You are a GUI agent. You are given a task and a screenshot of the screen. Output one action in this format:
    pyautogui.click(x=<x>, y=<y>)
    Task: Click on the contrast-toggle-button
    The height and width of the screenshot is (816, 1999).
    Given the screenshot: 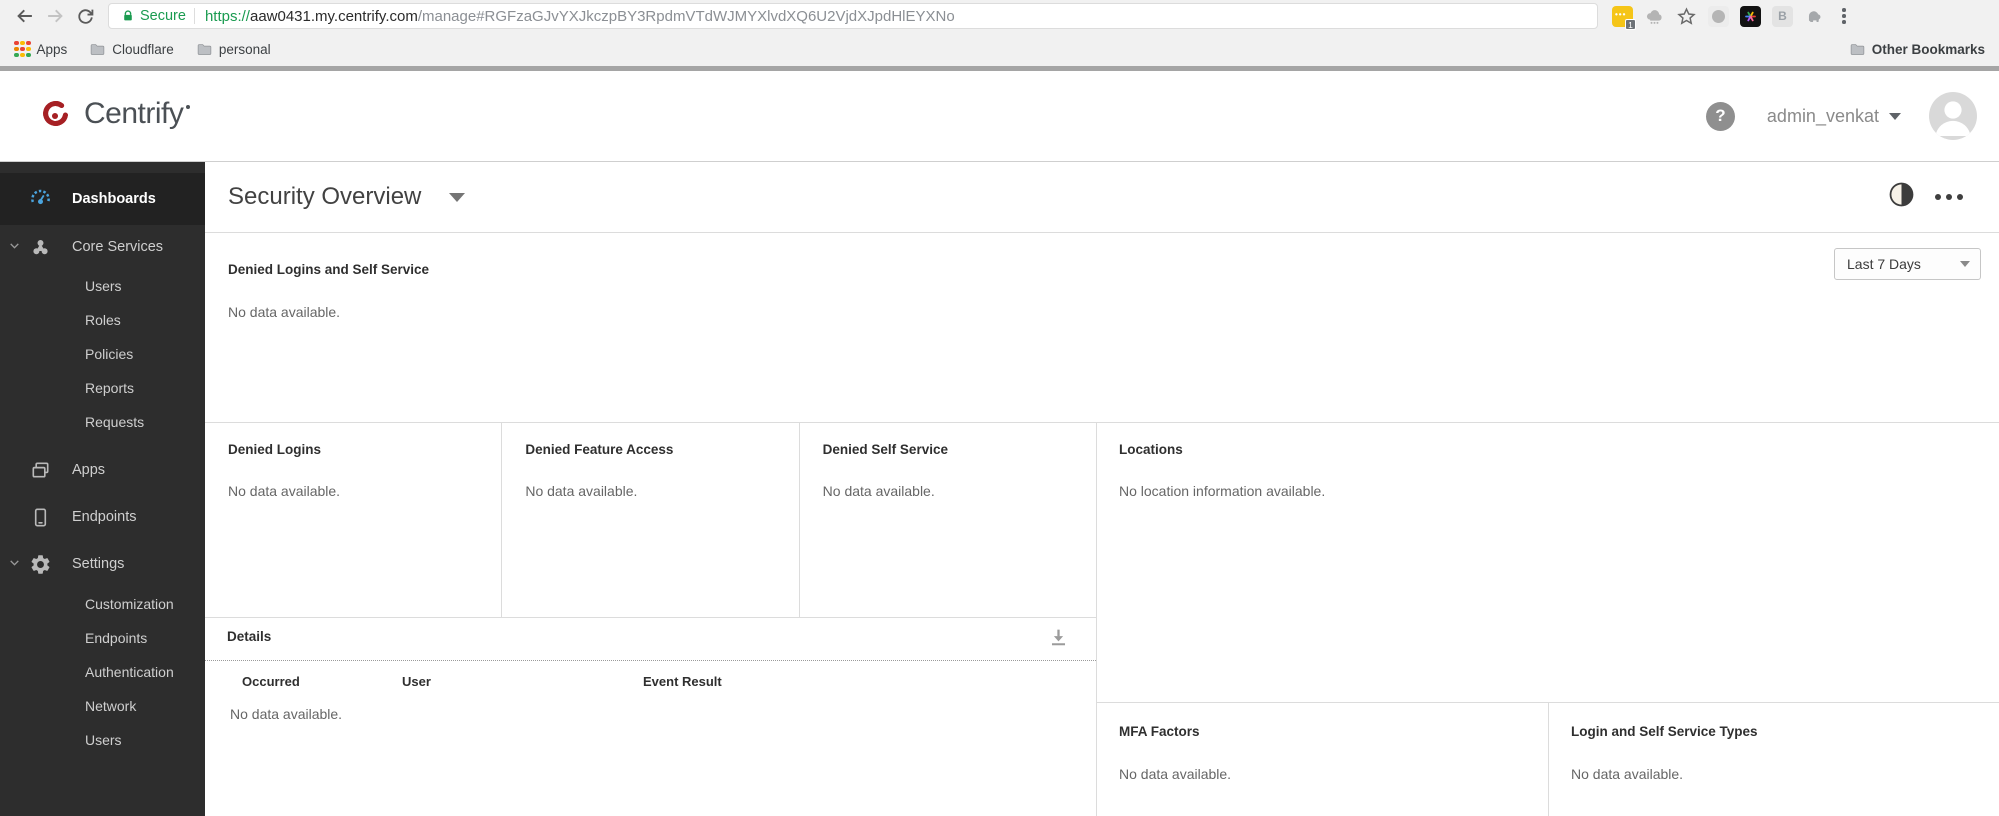 What is the action you would take?
    pyautogui.click(x=1901, y=197)
    